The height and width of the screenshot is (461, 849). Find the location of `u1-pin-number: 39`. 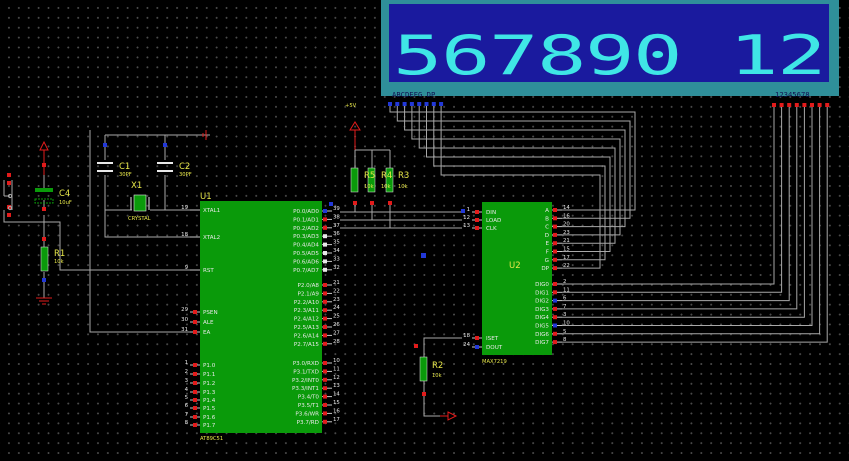

u1-pin-number: 39 is located at coordinates (336, 209).